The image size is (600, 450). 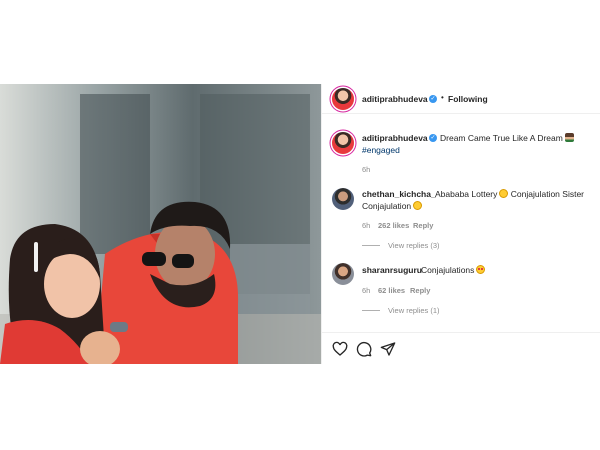 I want to click on author-avatar, so click(x=343, y=99).